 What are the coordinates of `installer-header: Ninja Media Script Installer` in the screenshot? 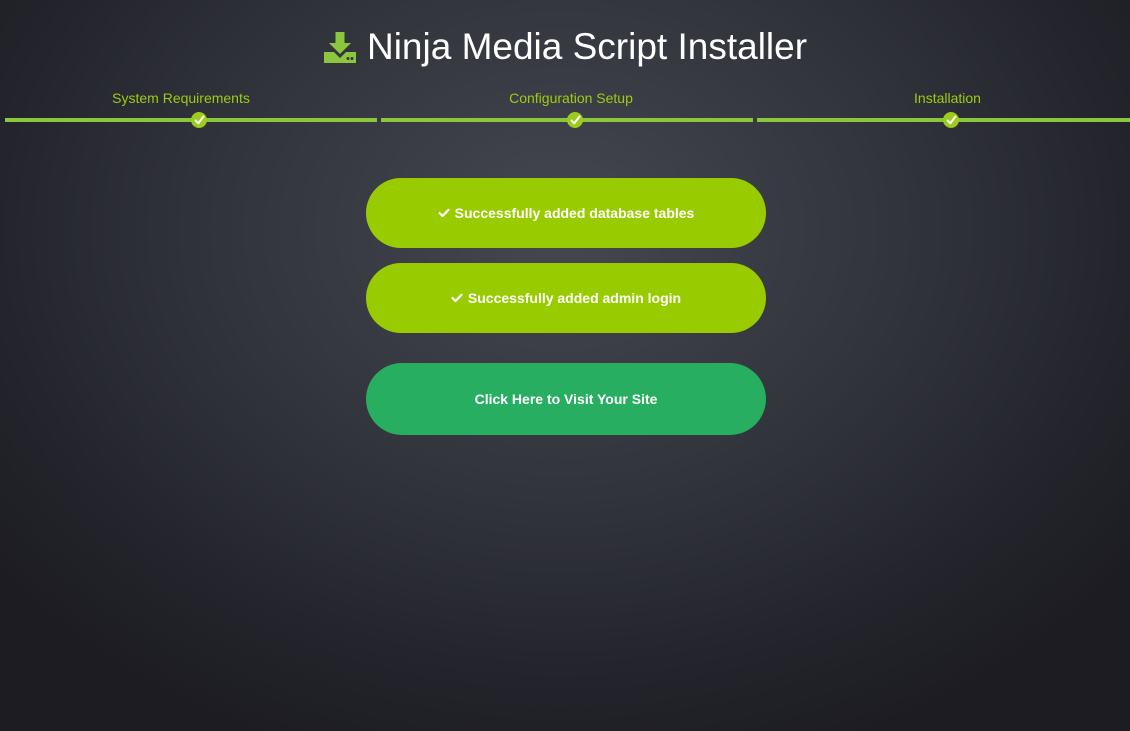 It's located at (565, 48).